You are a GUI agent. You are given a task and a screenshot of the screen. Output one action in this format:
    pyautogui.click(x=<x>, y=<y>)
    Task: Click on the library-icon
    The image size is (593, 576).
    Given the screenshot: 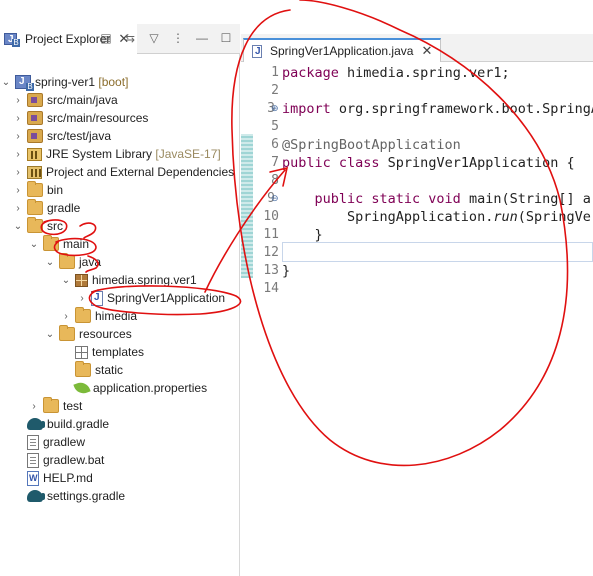 What is the action you would take?
    pyautogui.click(x=34, y=172)
    